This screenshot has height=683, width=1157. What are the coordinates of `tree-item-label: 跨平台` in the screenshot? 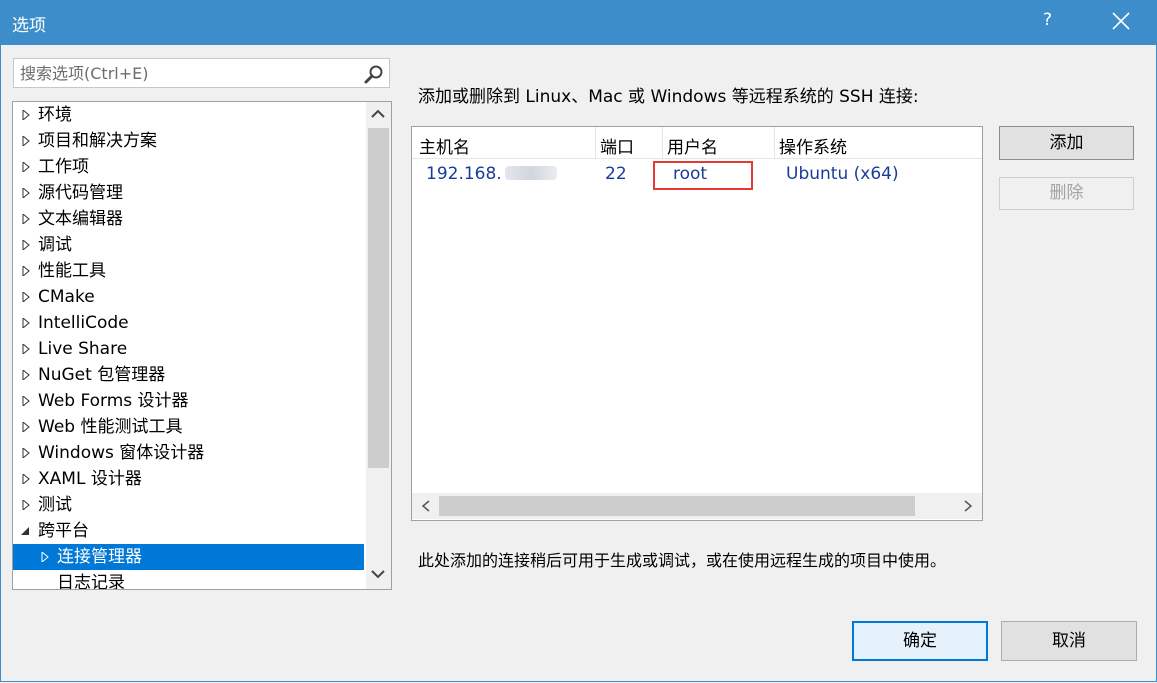 It's located at (63, 531).